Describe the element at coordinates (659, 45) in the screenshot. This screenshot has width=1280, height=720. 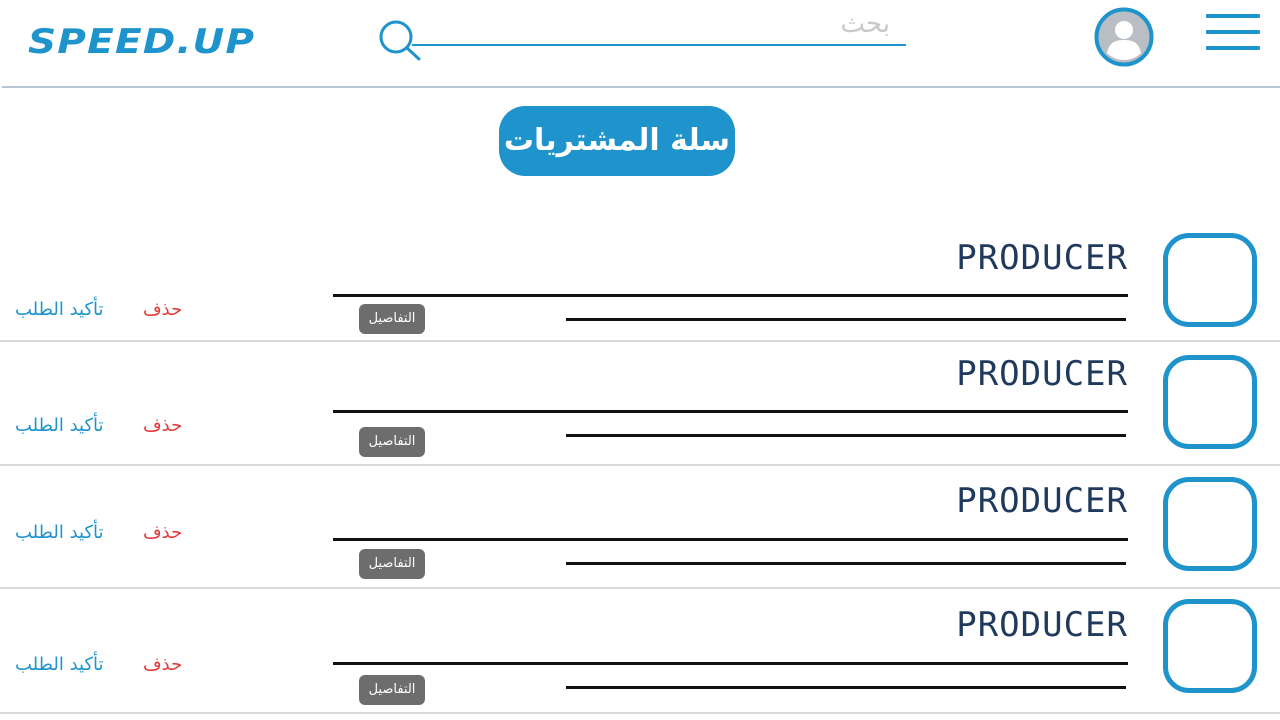
I see `search-underline` at that location.